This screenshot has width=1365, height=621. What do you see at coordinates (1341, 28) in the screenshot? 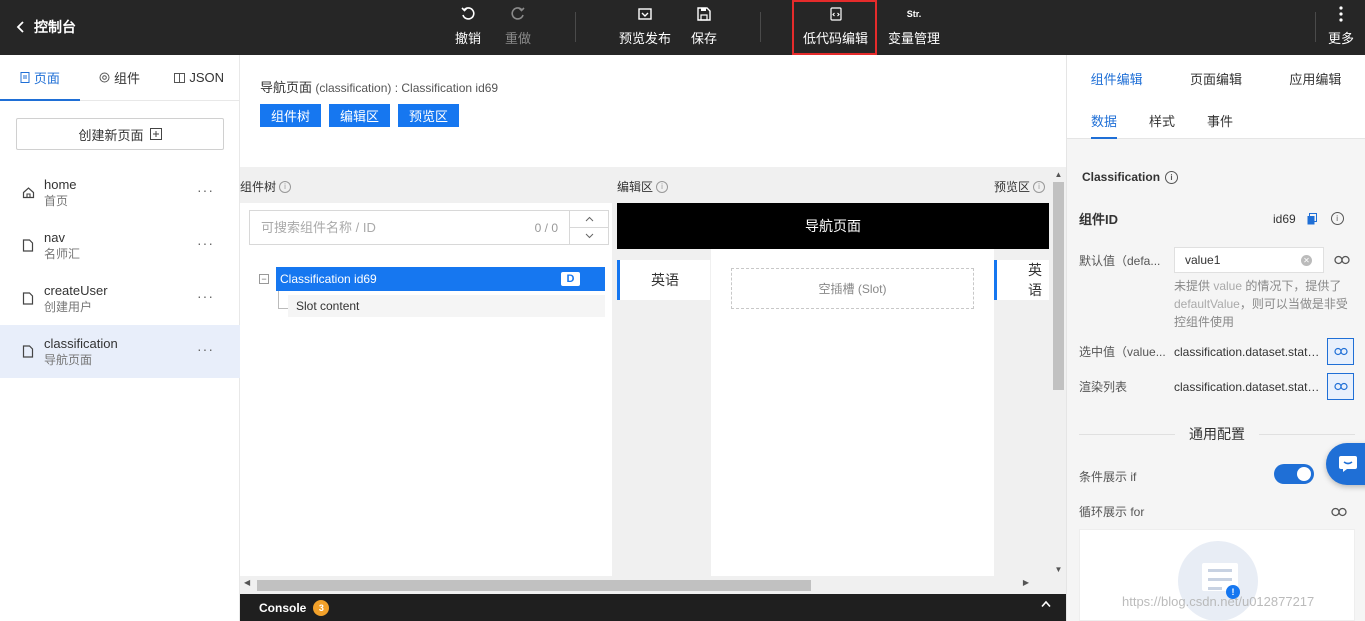
I see `more-button: 更多` at bounding box center [1341, 28].